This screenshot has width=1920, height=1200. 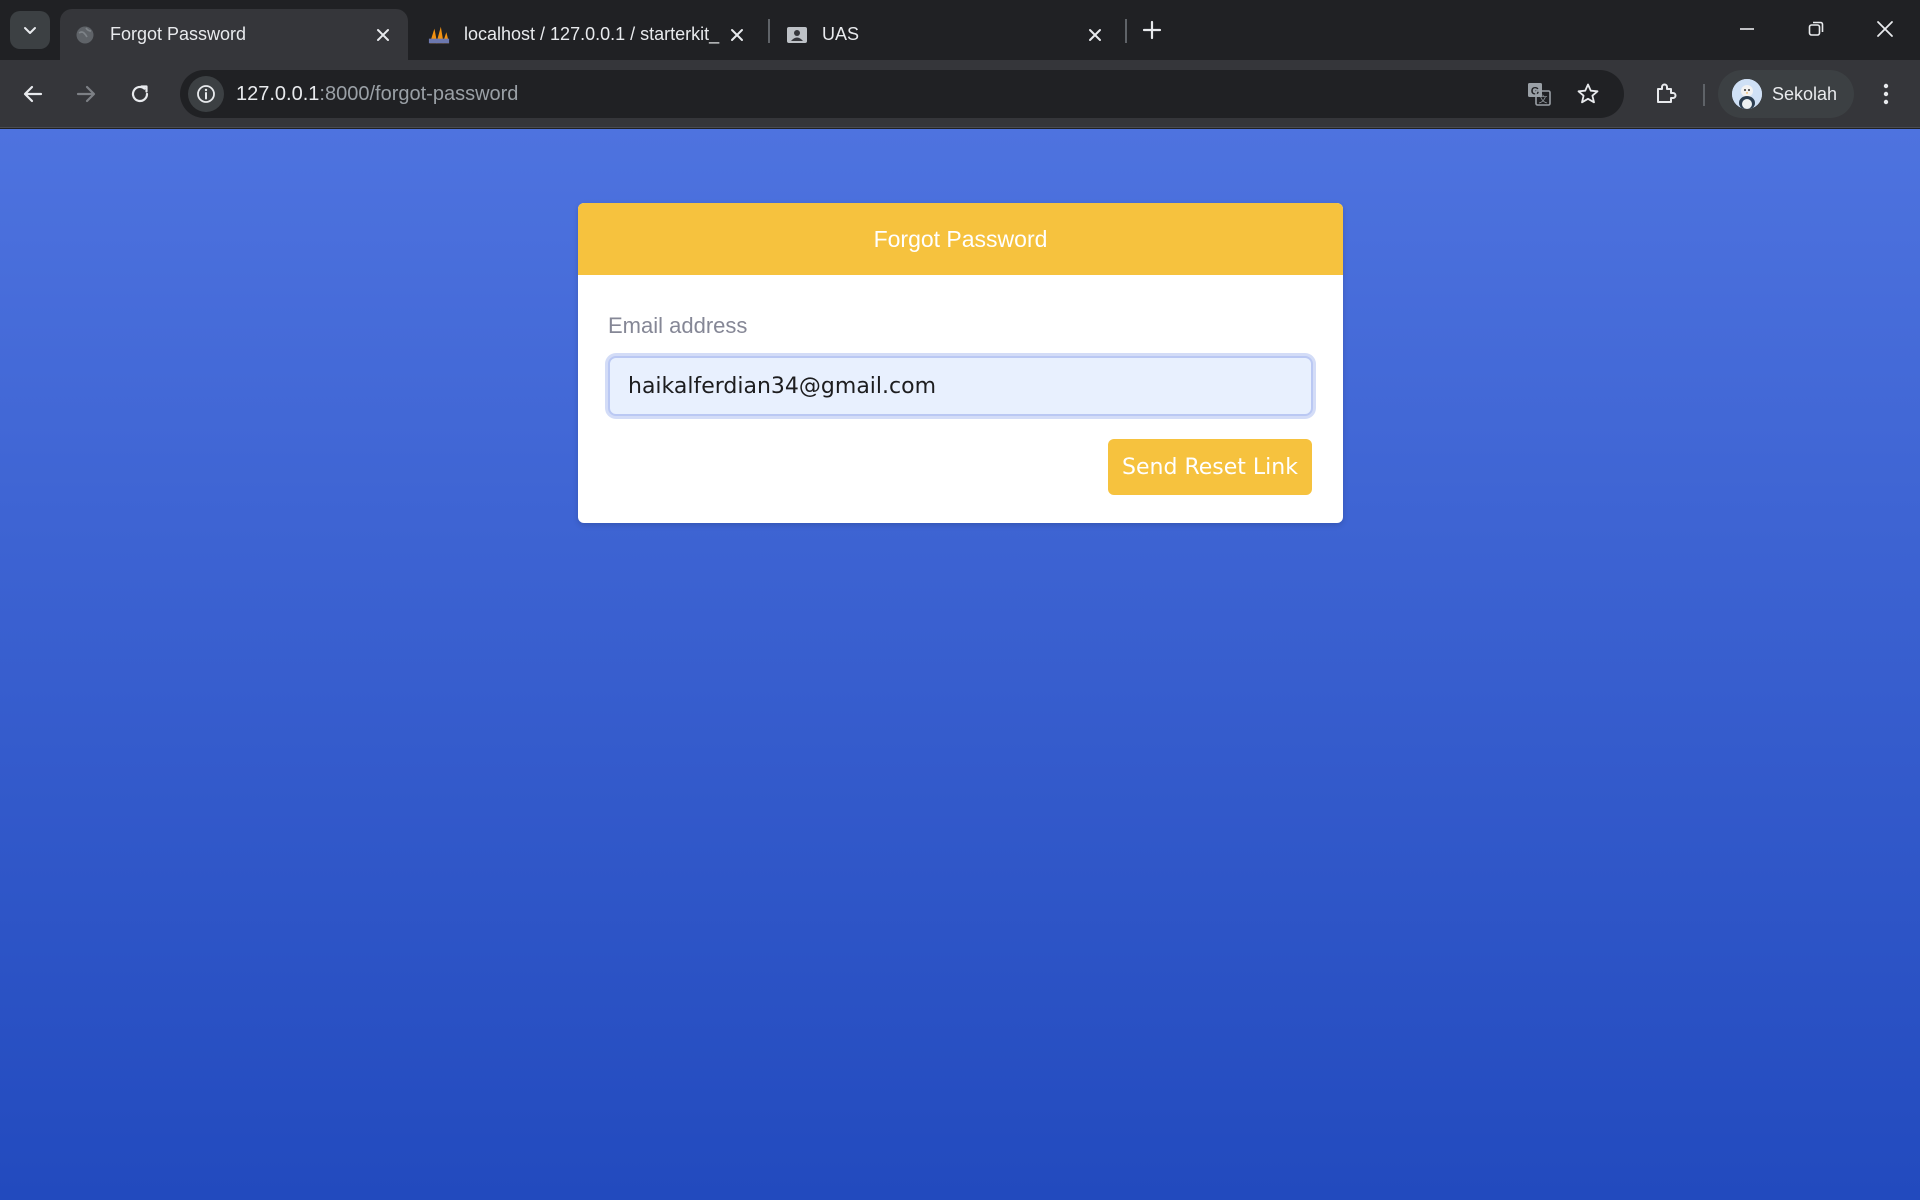 What do you see at coordinates (178, 34) in the screenshot?
I see `tab-title: Forgot Password` at bounding box center [178, 34].